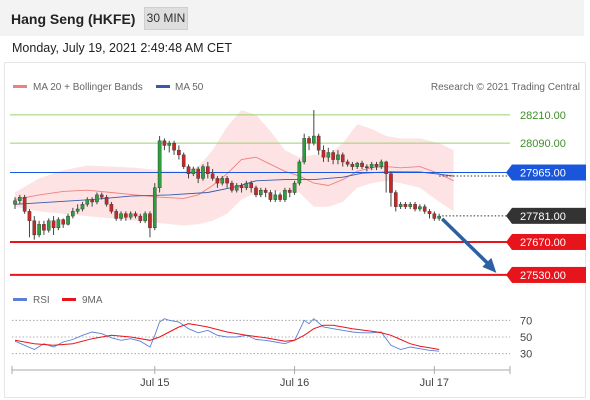 This screenshot has height=400, width=590. Describe the element at coordinates (20, 299) in the screenshot. I see `rsi-legend-swatch` at that location.